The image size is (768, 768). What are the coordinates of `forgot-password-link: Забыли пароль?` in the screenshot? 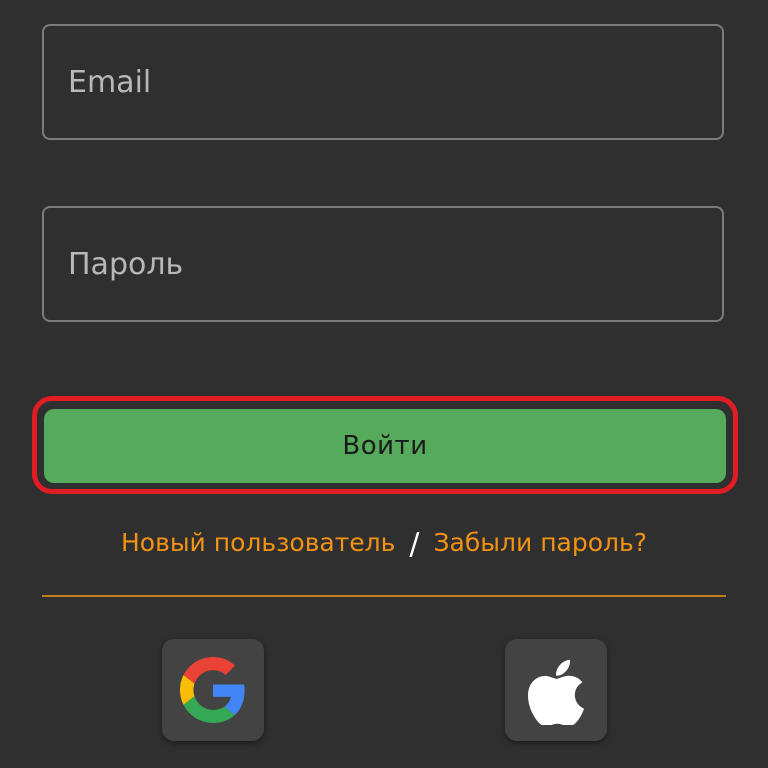 It's located at (541, 542).